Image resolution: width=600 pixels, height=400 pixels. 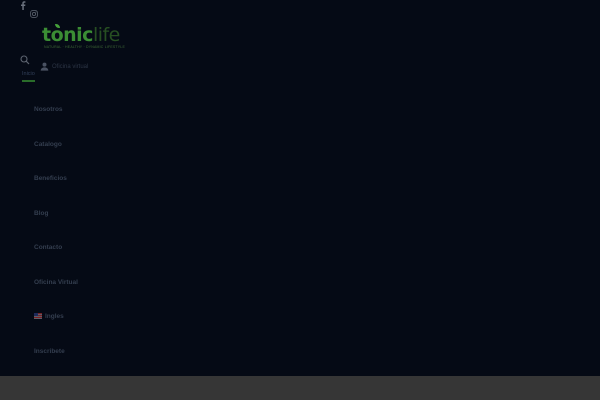 I want to click on menu-item-contacto: Contacto, so click(x=48, y=247).